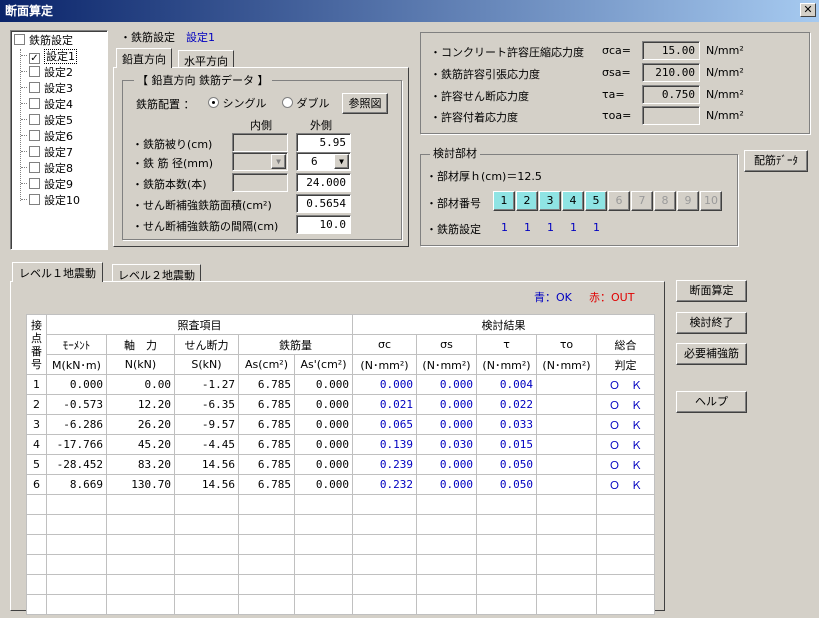 The image size is (819, 618). Describe the element at coordinates (47, 137) in the screenshot. I see `tree-item-setting-6: 設定6` at that location.